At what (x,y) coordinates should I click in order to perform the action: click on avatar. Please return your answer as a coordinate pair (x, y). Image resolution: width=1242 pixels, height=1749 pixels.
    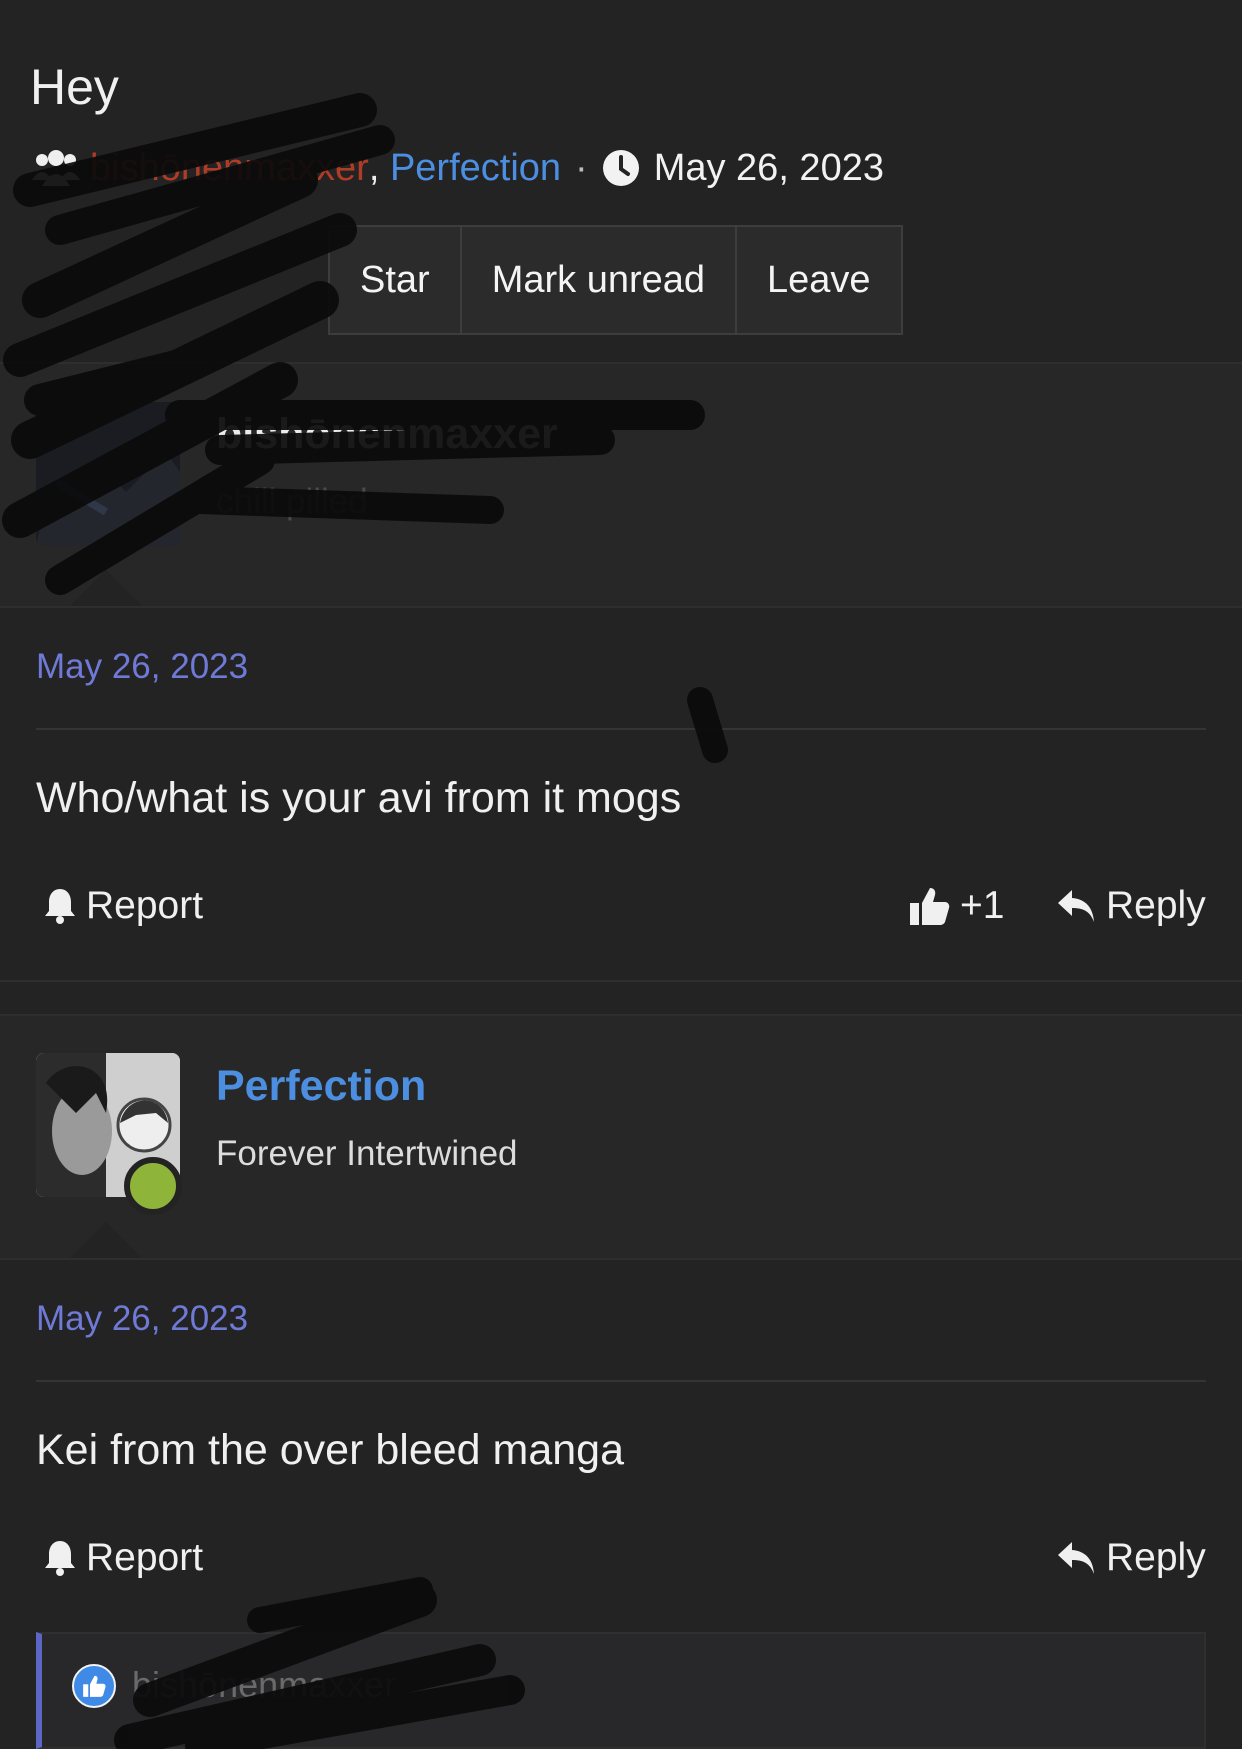
    Looking at the image, I should click on (108, 474).